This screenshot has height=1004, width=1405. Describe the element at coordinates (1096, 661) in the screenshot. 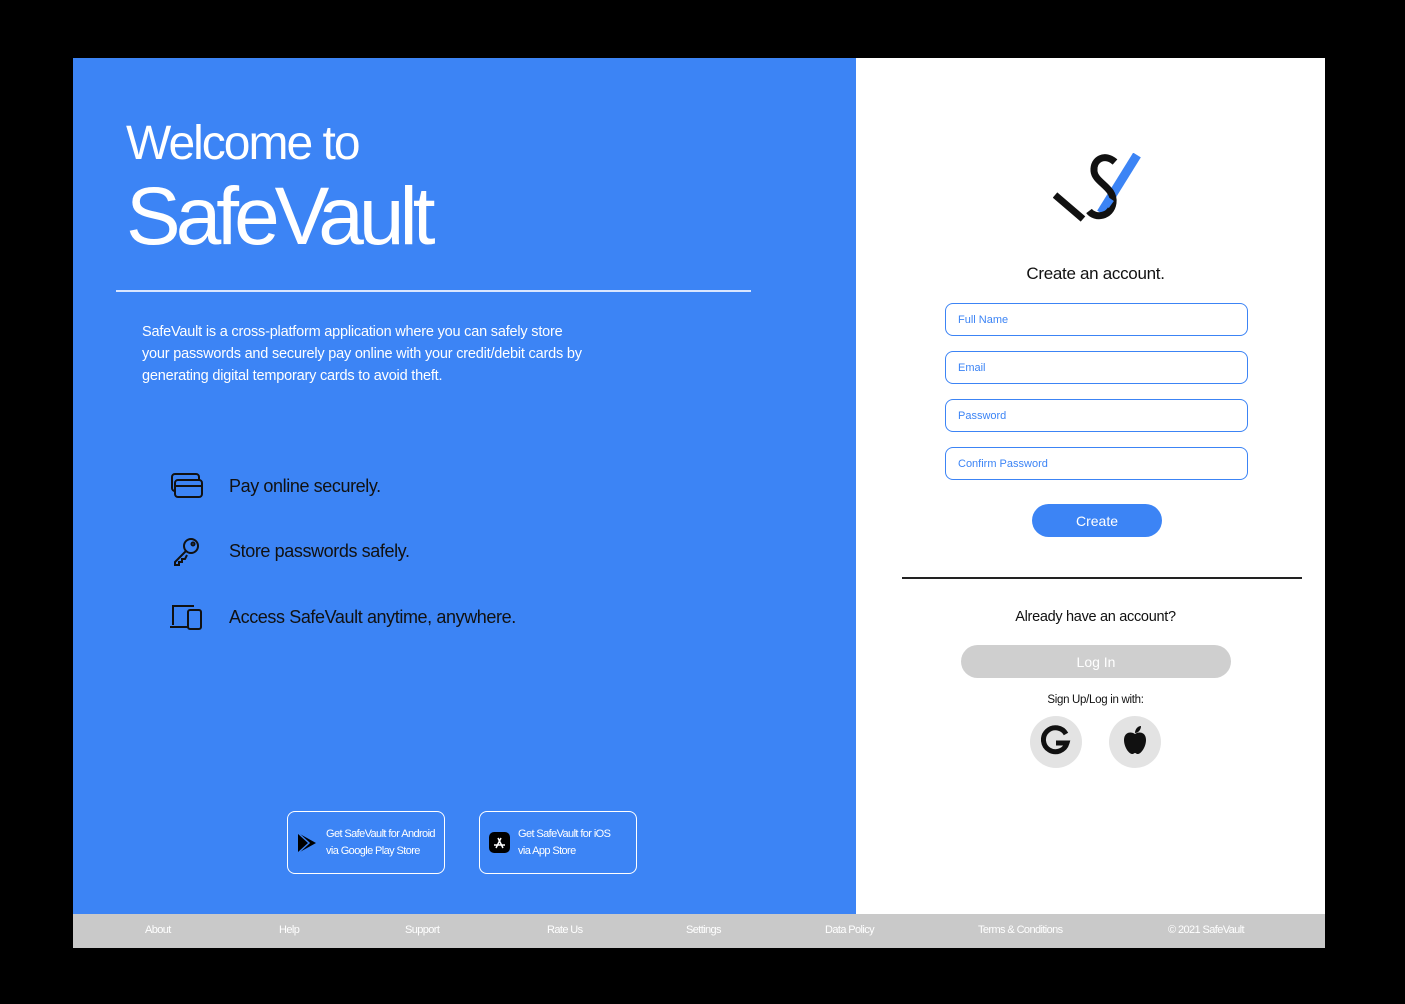

I see `login-button: Log In` at that location.